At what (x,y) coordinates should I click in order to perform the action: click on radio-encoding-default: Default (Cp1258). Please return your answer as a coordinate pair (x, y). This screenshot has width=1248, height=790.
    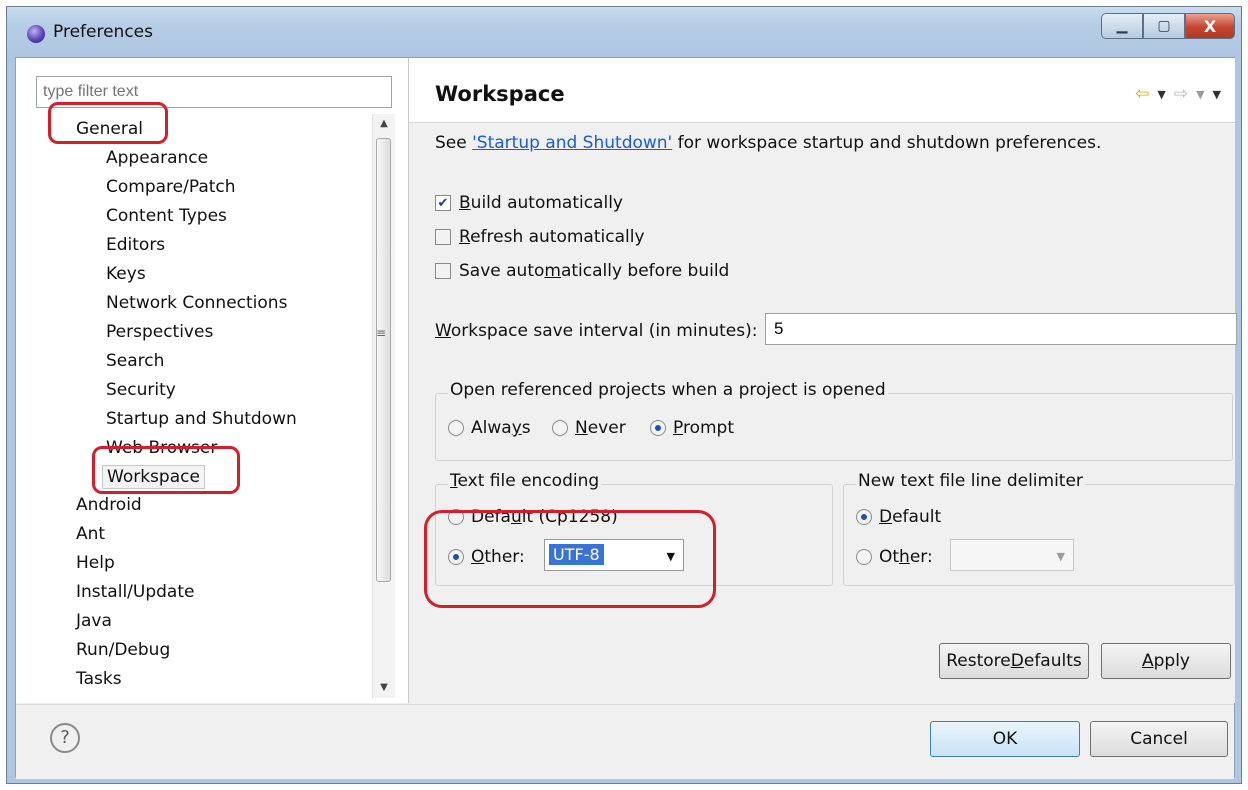
    Looking at the image, I should click on (533, 517).